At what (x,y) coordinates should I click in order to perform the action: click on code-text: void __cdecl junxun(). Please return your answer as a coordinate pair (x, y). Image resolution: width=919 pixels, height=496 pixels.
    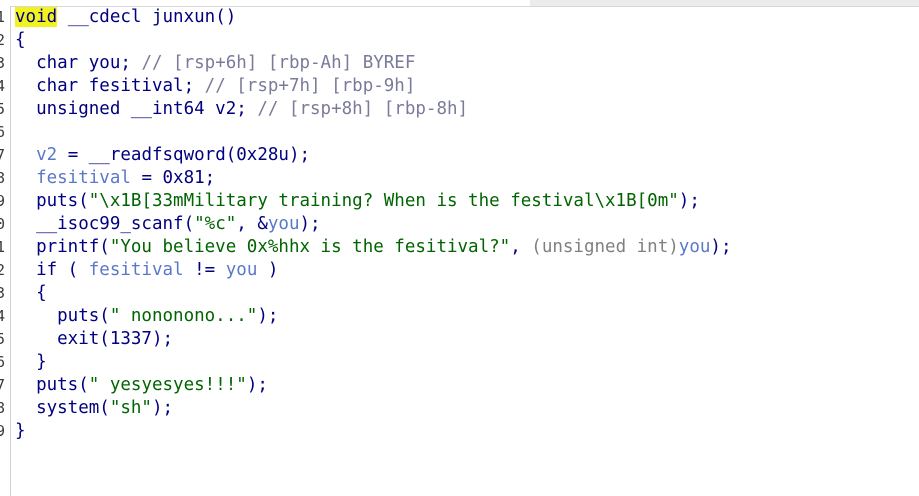
    Looking at the image, I should click on (125, 17).